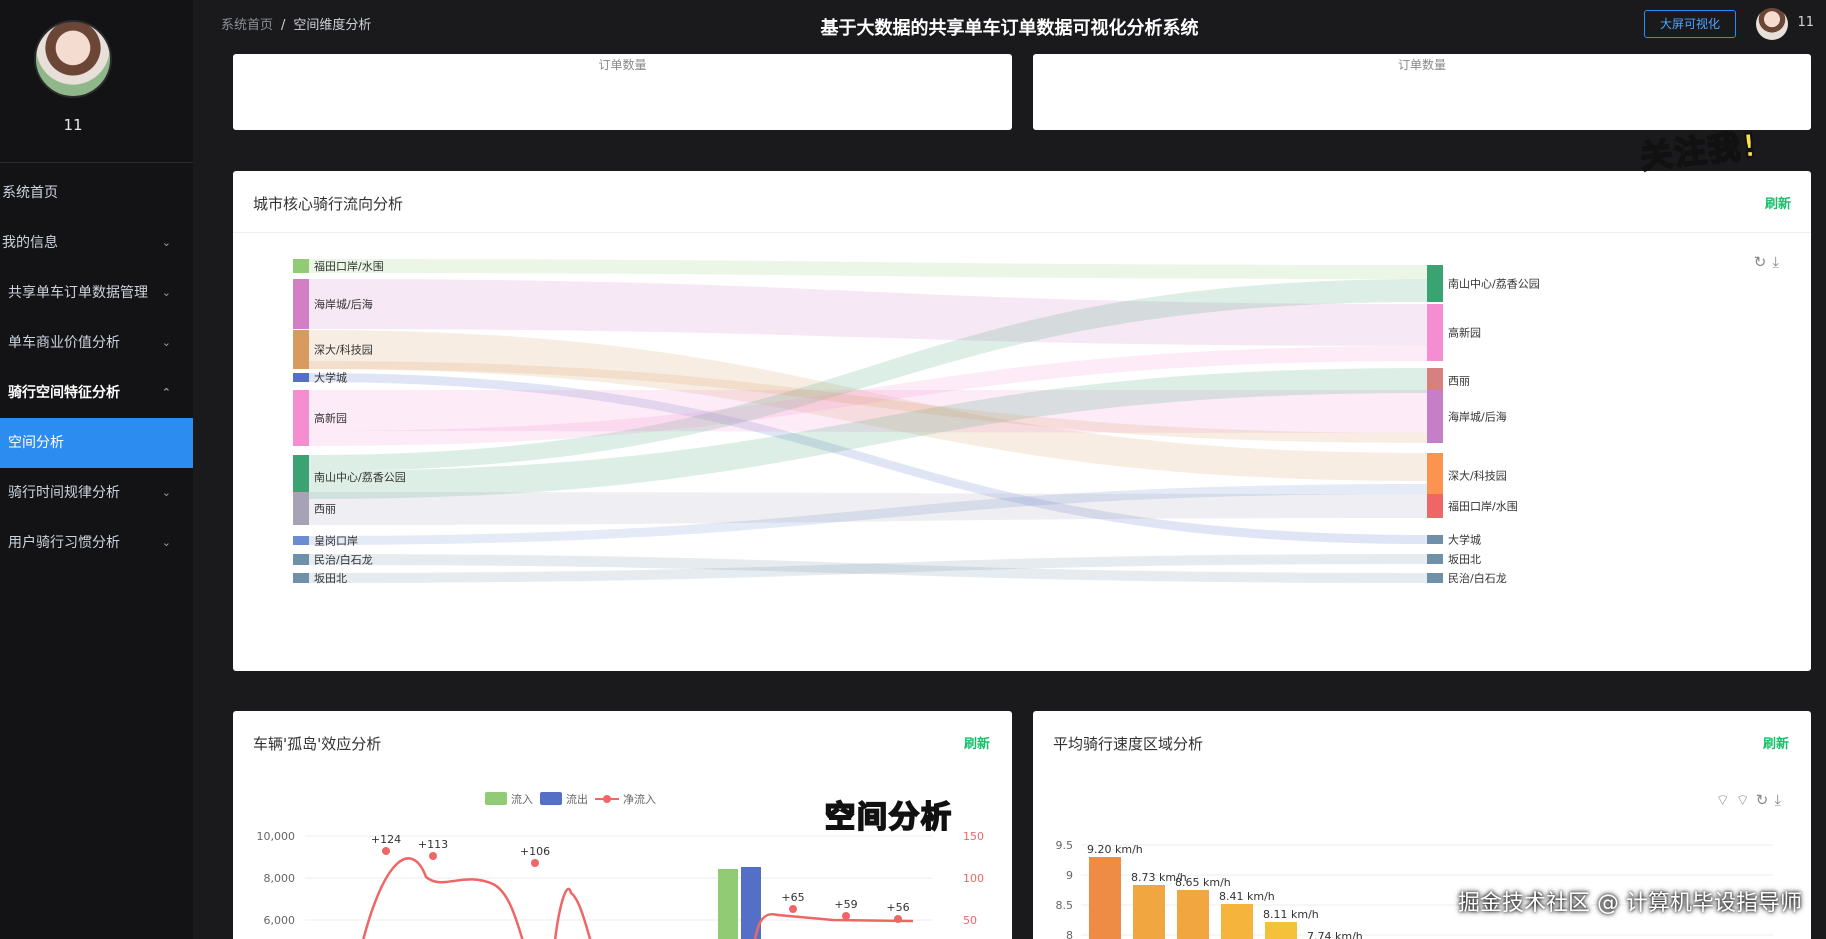 The width and height of the screenshot is (1826, 939). What do you see at coordinates (973, 836) in the screenshot?
I see `axis-tick-label: 150` at bounding box center [973, 836].